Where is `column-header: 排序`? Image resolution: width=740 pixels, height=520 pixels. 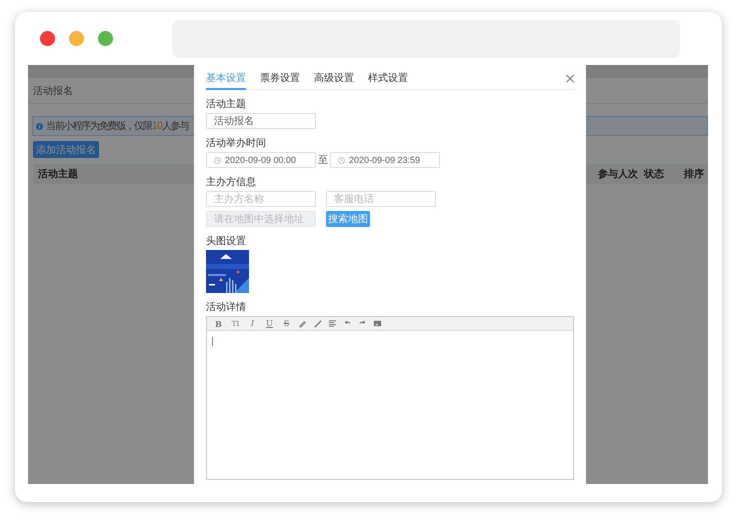 column-header: 排序 is located at coordinates (694, 174).